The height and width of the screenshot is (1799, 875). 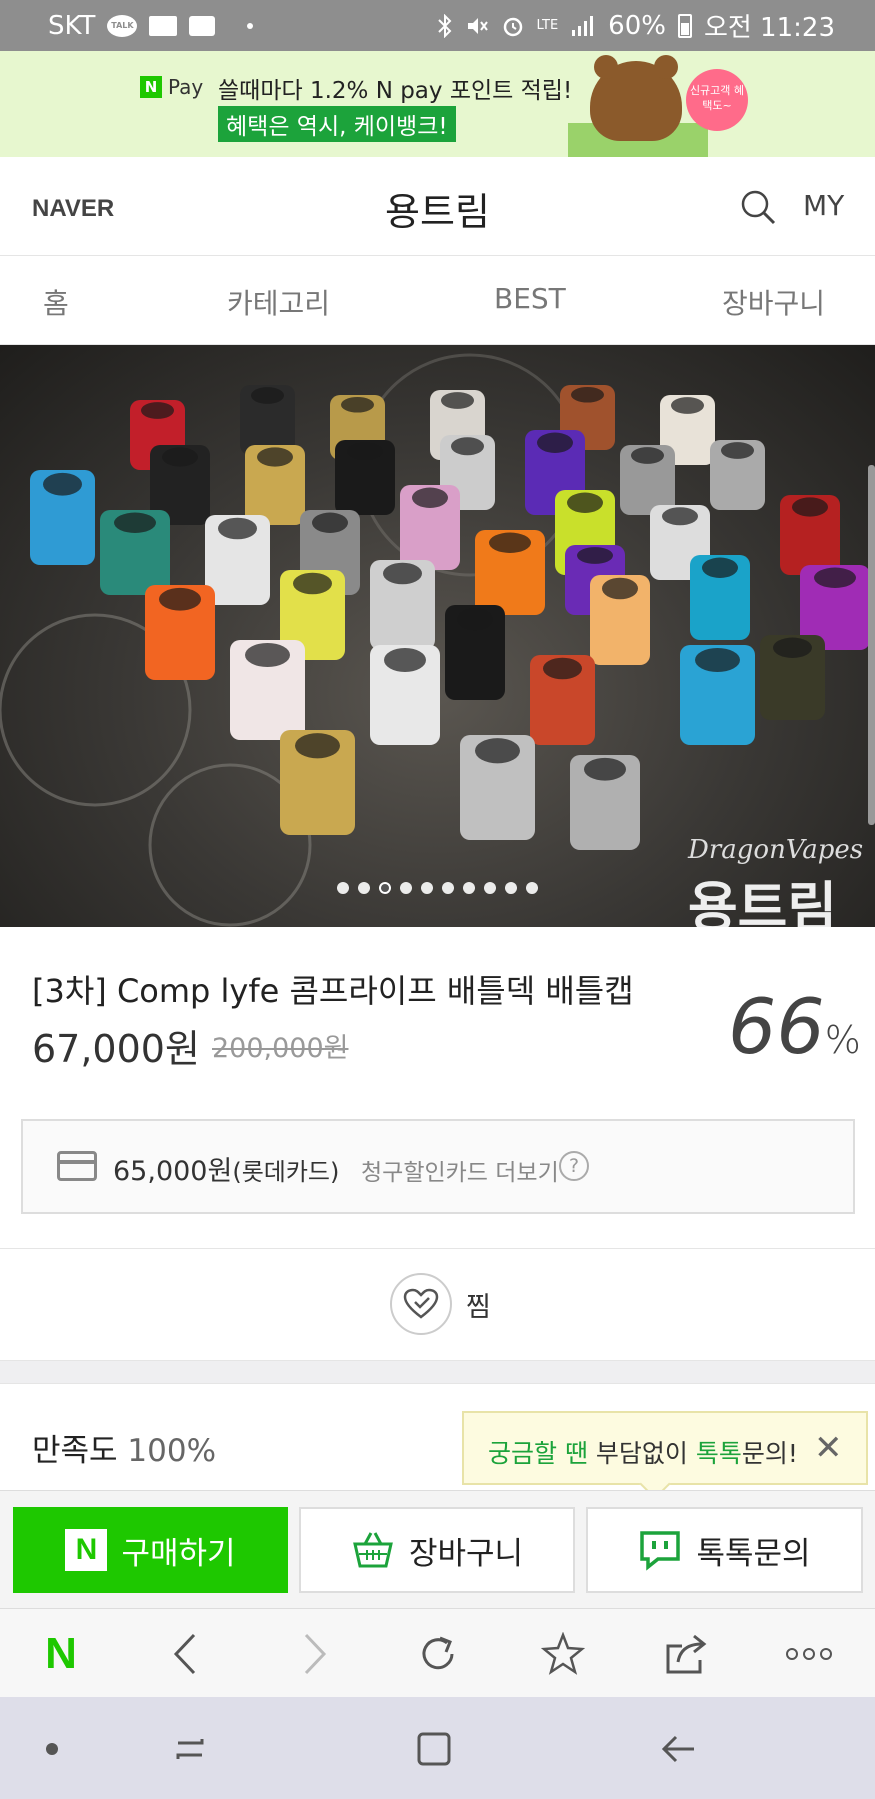 What do you see at coordinates (530, 298) in the screenshot?
I see `tab-best: BEST` at bounding box center [530, 298].